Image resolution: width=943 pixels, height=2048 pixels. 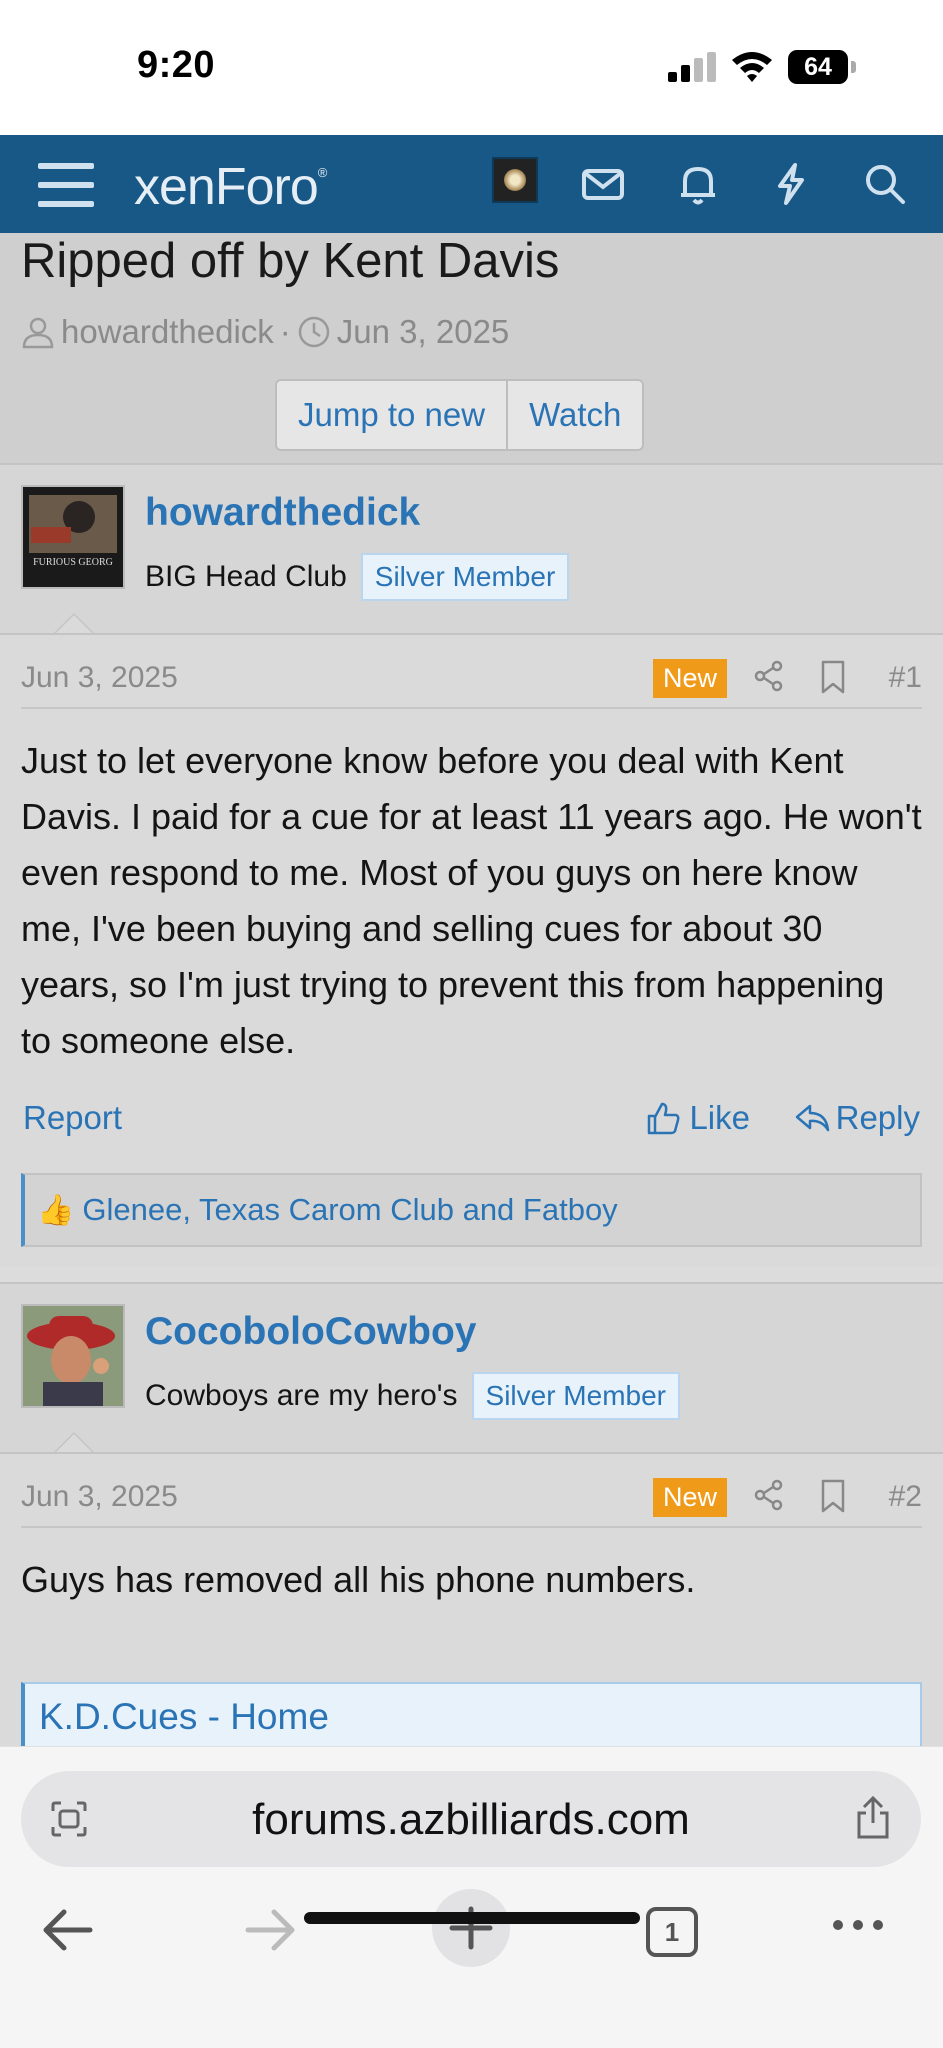 What do you see at coordinates (873, 1818) in the screenshot?
I see `share-sheet-icon` at bounding box center [873, 1818].